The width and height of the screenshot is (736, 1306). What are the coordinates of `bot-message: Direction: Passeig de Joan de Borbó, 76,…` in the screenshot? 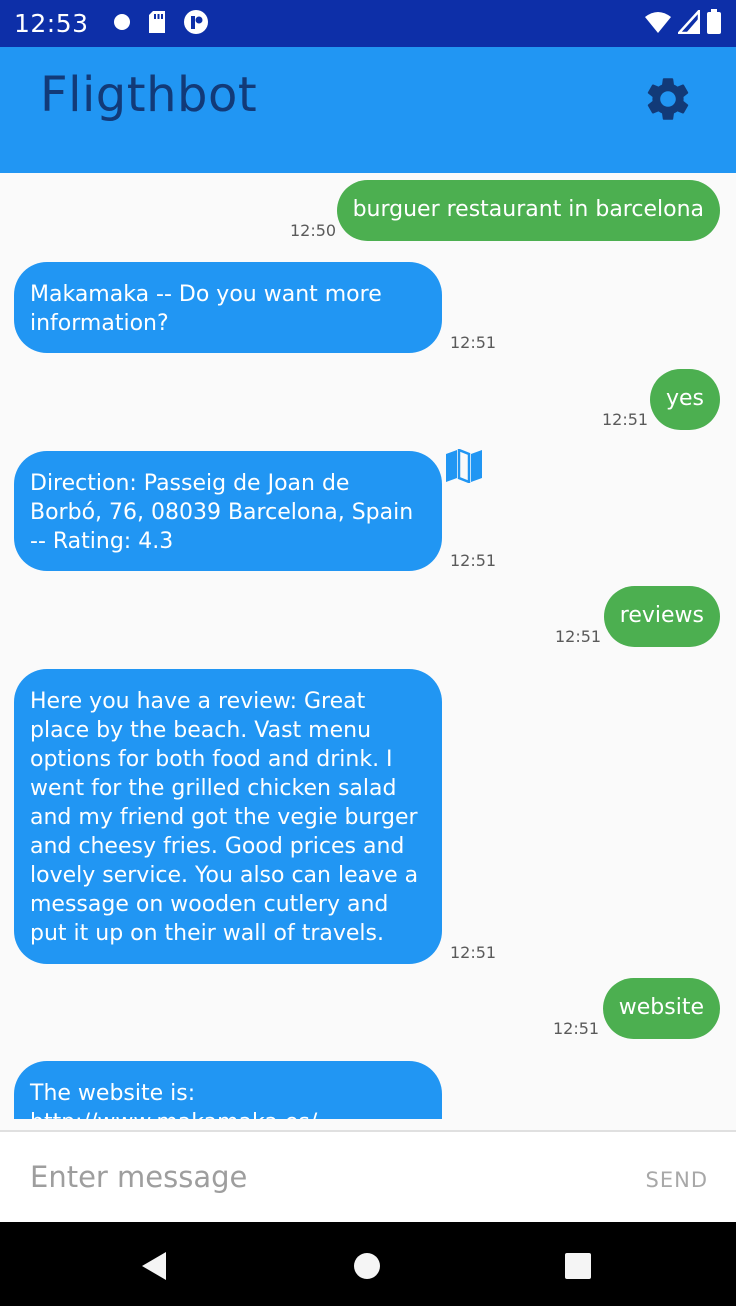 It's located at (228, 511).